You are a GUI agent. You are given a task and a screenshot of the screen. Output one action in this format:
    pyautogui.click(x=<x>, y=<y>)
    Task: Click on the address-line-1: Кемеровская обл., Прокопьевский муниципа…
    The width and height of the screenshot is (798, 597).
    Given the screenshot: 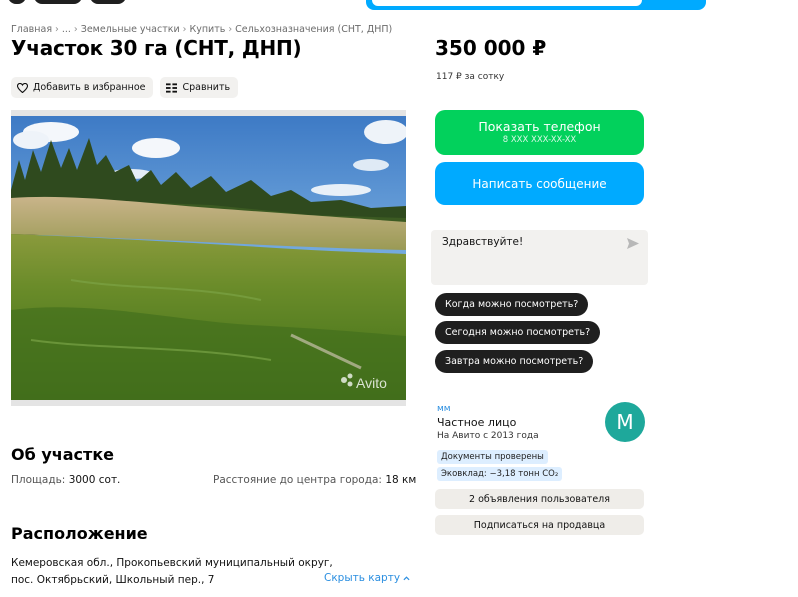 What is the action you would take?
    pyautogui.click(x=172, y=563)
    